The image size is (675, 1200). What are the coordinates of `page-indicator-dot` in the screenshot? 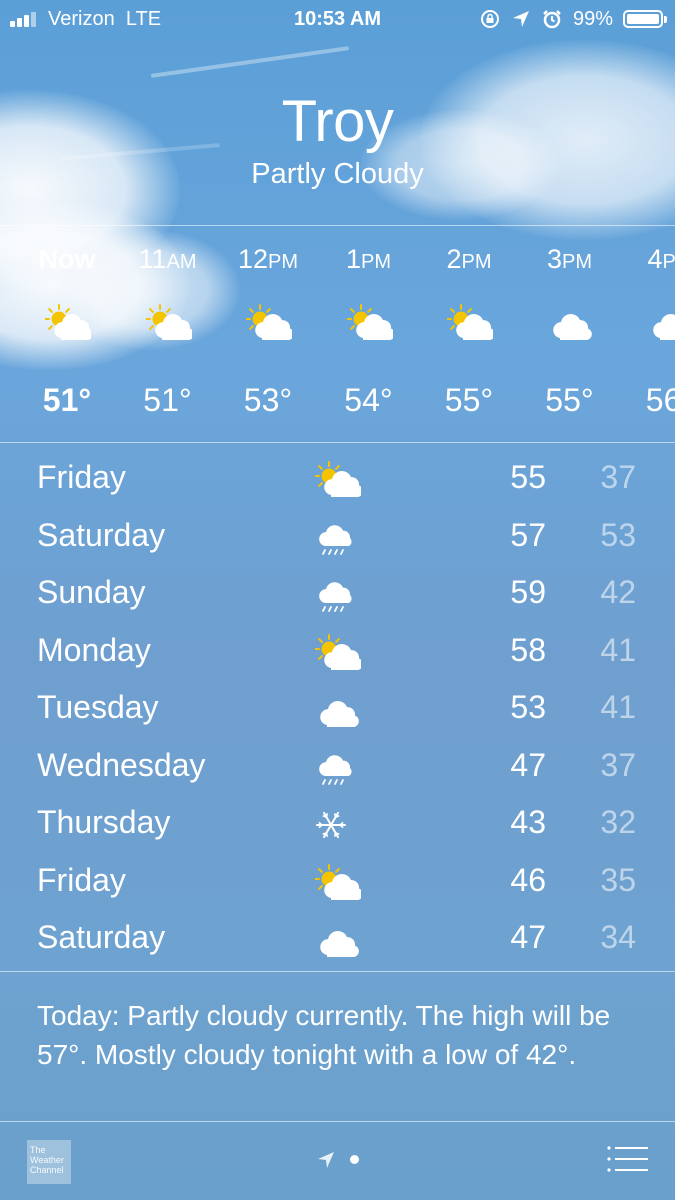 It's located at (354, 1159).